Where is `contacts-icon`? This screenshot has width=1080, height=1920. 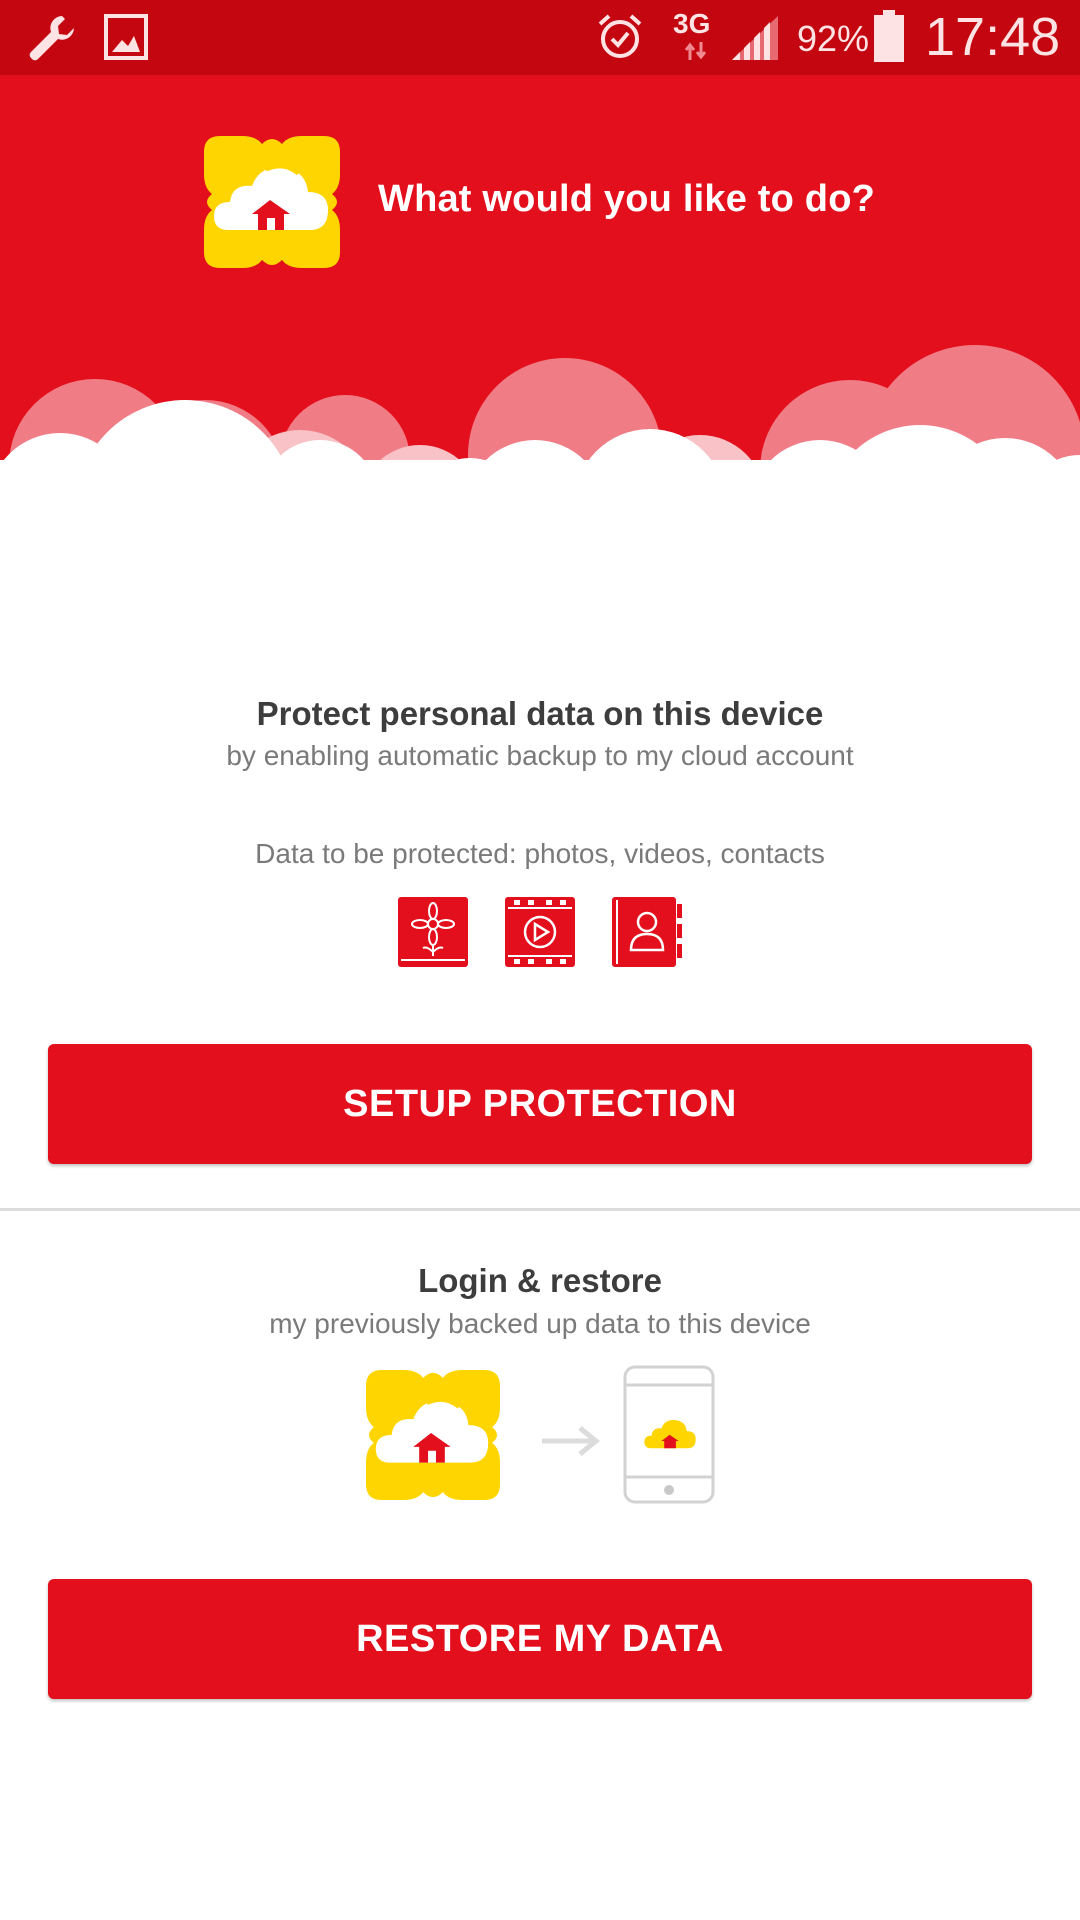
contacts-icon is located at coordinates (647, 932).